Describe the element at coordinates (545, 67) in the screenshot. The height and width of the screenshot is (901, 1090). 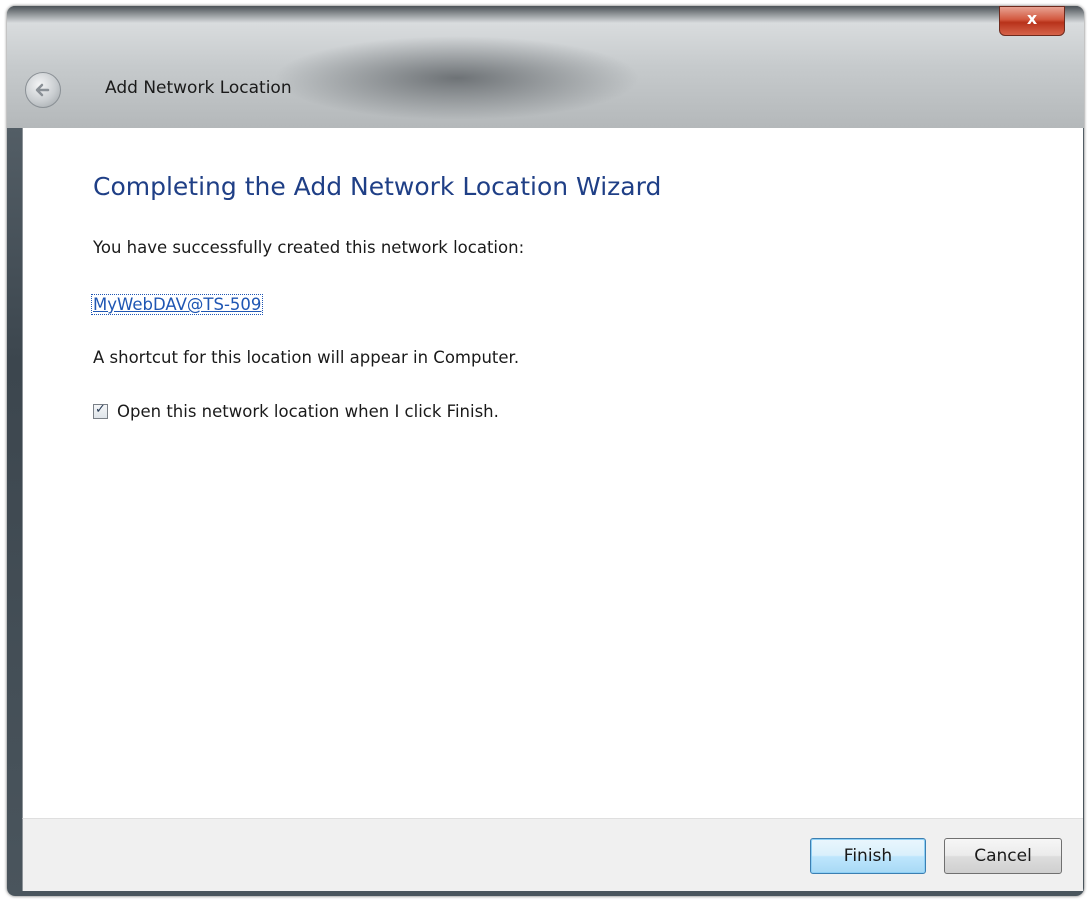
I see `title-bar: Add Network Location x` at that location.